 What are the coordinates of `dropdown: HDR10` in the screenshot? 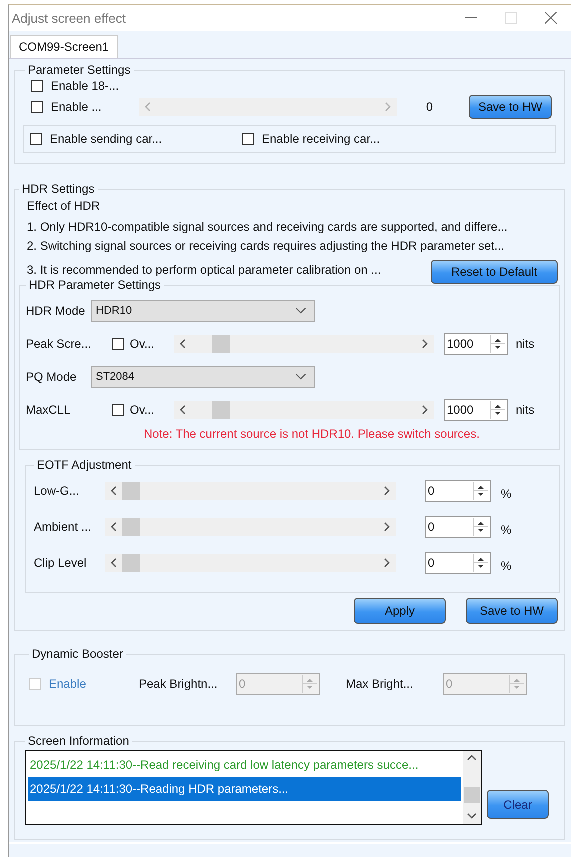 It's located at (203, 311).